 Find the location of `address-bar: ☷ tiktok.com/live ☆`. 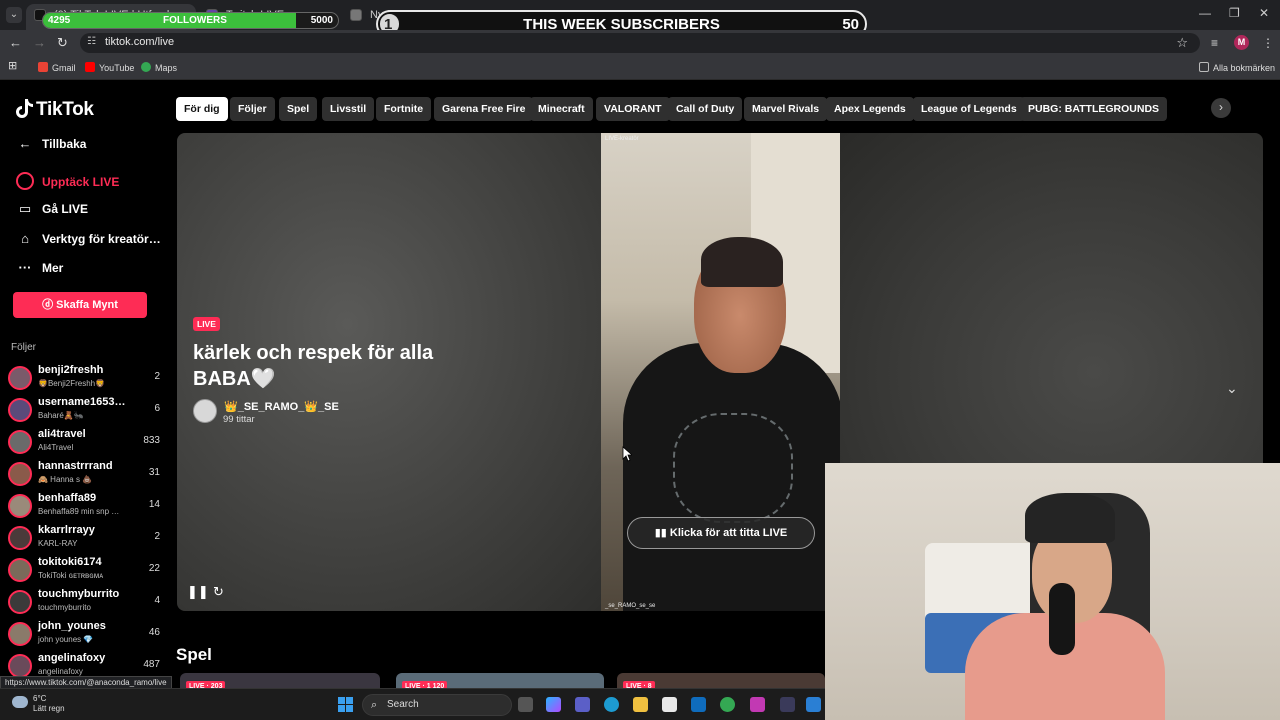

address-bar: ☷ tiktok.com/live ☆ is located at coordinates (640, 43).